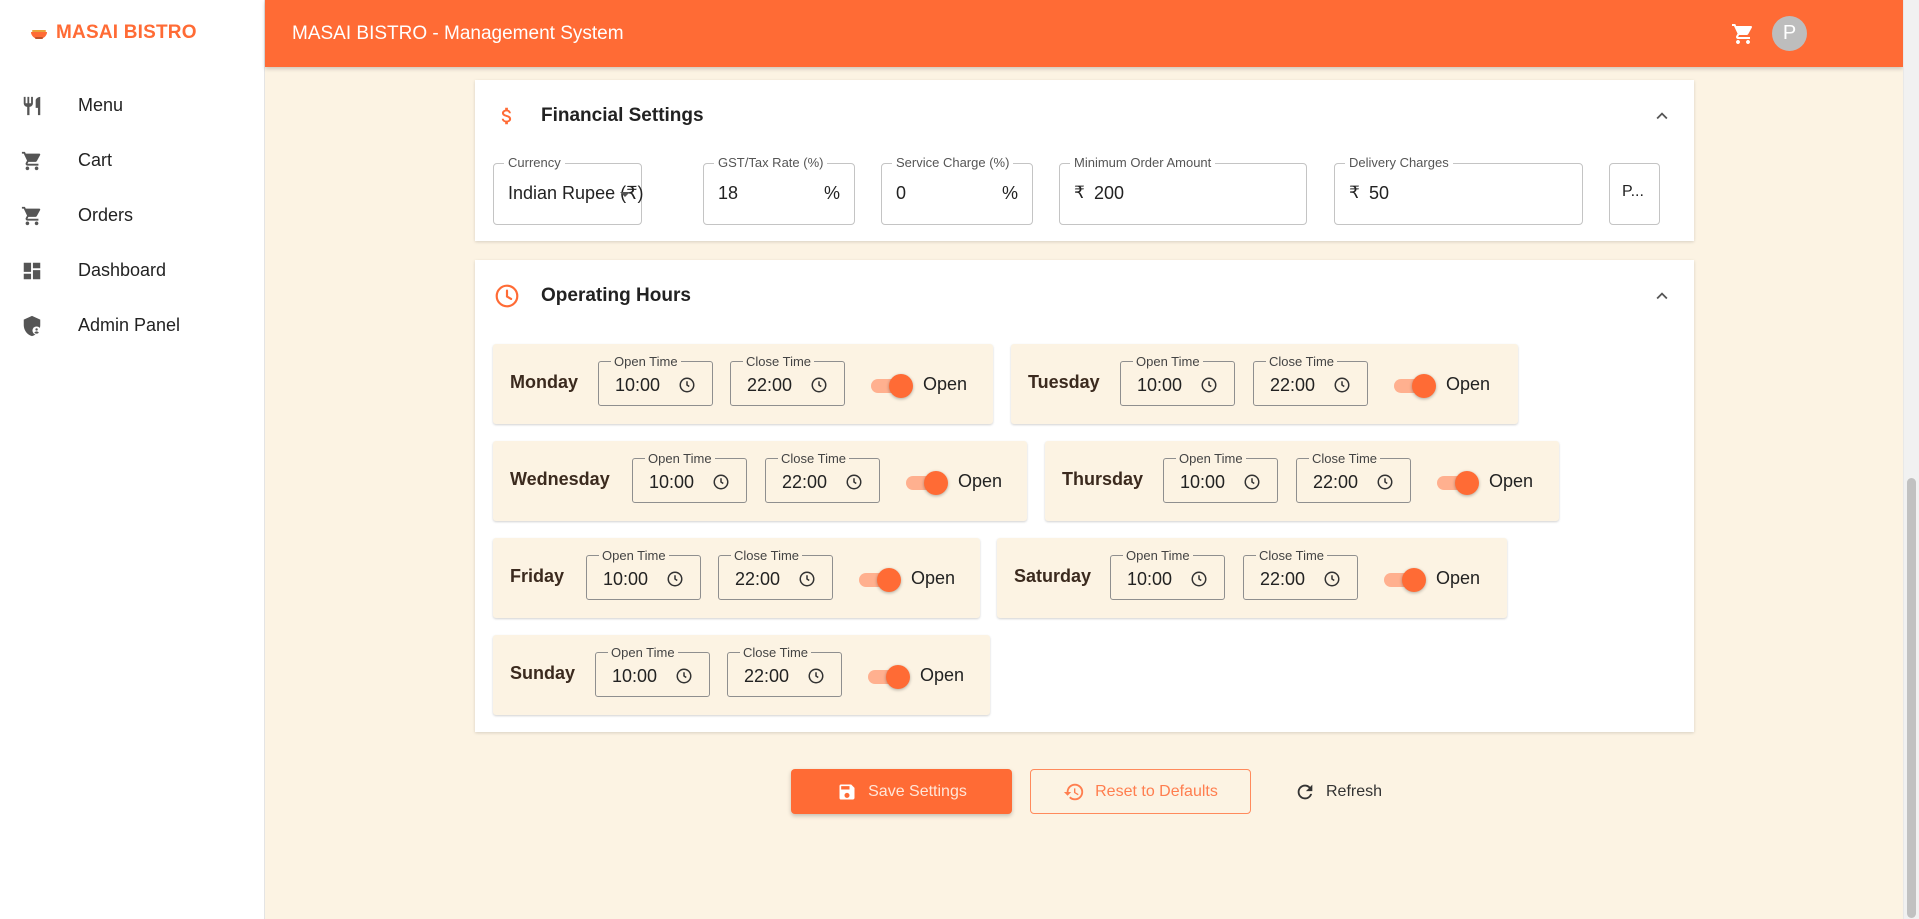 This screenshot has height=919, width=1919. I want to click on reset-defaults-label: Reset to Defaults, so click(1156, 791).